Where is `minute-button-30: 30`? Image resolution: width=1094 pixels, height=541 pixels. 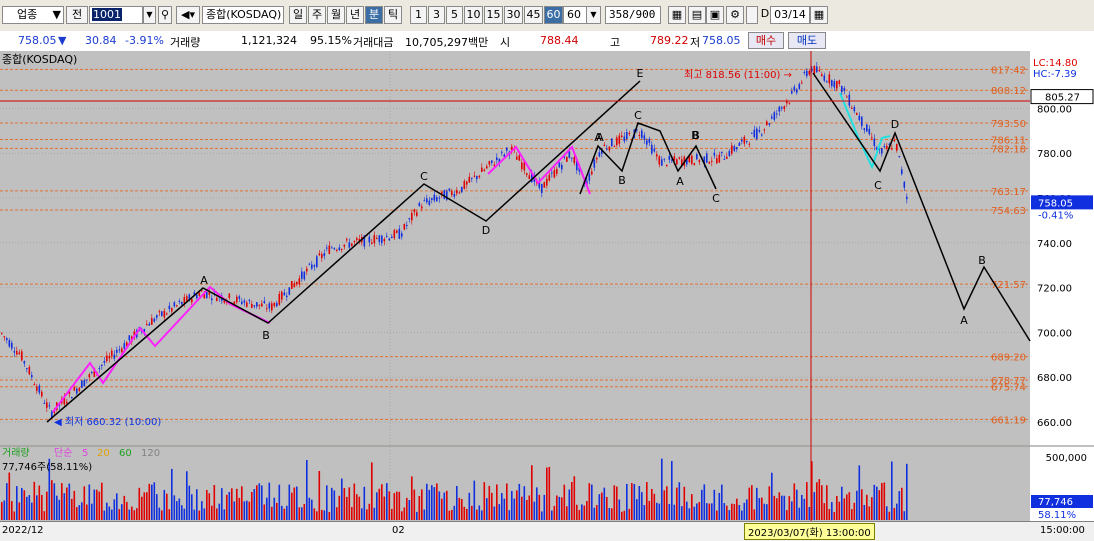 minute-button-30: 30 is located at coordinates (513, 15).